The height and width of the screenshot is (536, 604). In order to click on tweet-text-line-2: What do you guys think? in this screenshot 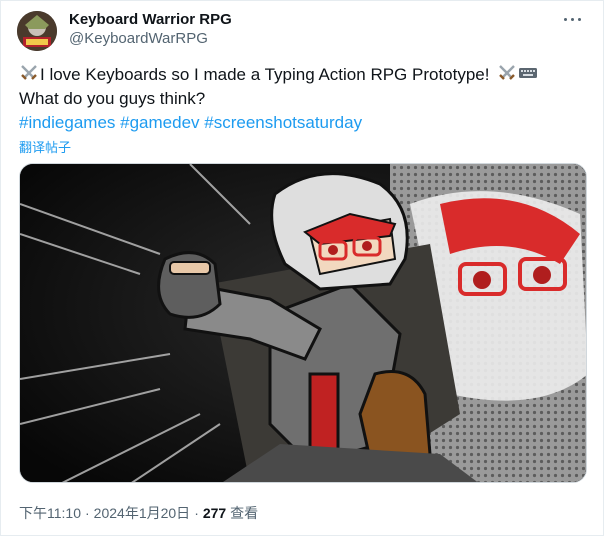, I will do `click(112, 98)`.